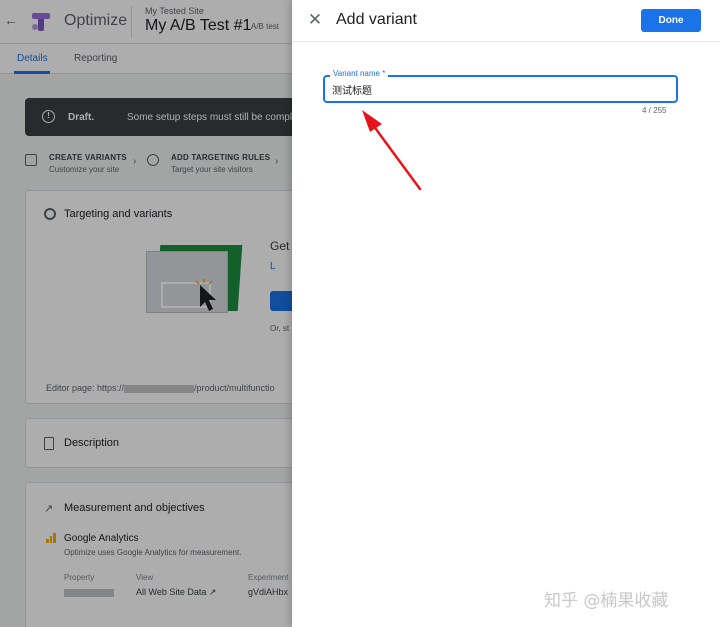 Image resolution: width=720 pixels, height=627 pixels. What do you see at coordinates (606, 601) in the screenshot?
I see `watermark-text: 知乎 @楠果收藏` at bounding box center [606, 601].